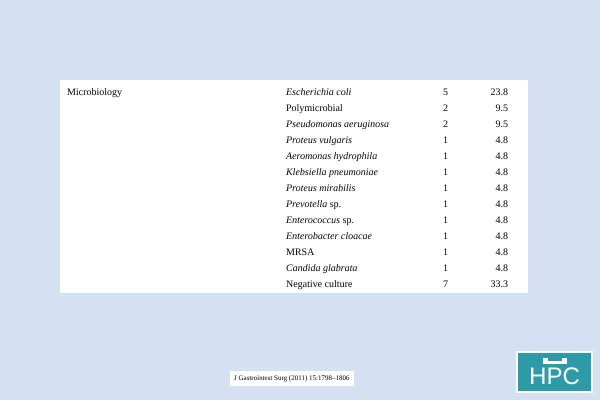 This screenshot has width=600, height=400. Describe the element at coordinates (554, 377) in the screenshot. I see `logo-text: HPC` at that location.